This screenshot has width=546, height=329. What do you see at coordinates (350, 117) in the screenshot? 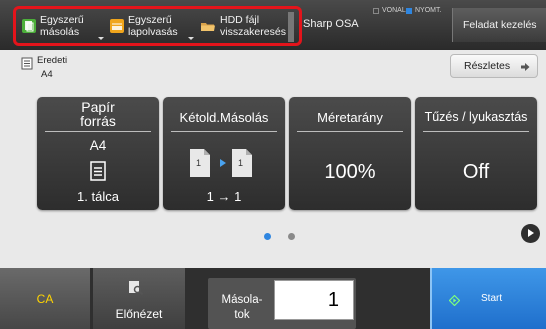
I see `tile-zoom-ratio-title: Méretarány` at bounding box center [350, 117].